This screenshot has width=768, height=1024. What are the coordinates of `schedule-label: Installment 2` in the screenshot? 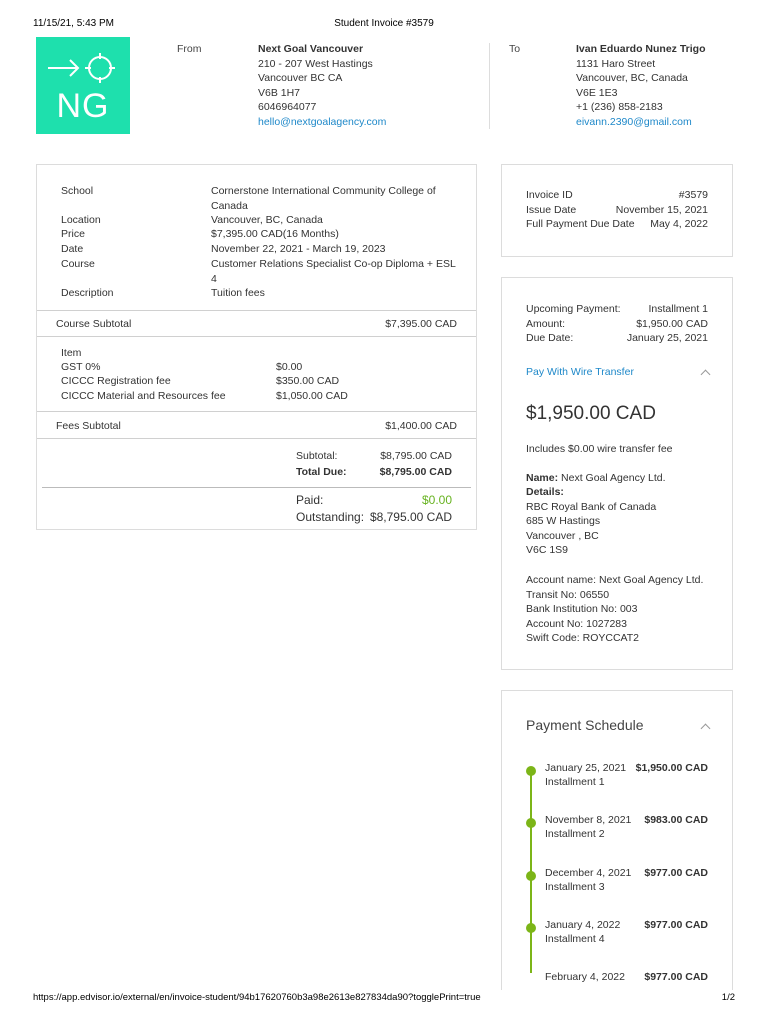 It's located at (575, 834).